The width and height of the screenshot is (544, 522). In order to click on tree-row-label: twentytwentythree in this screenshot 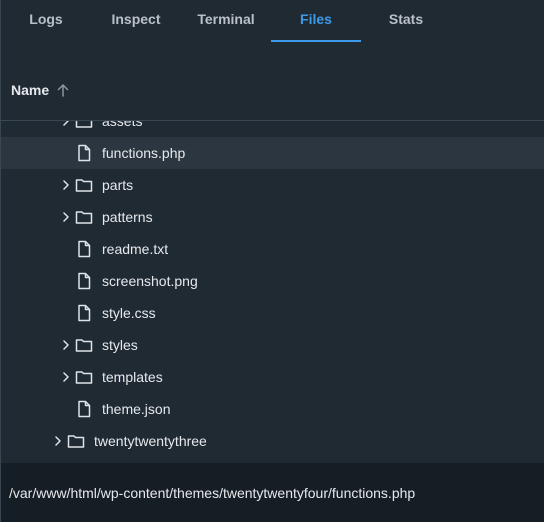, I will do `click(150, 441)`.